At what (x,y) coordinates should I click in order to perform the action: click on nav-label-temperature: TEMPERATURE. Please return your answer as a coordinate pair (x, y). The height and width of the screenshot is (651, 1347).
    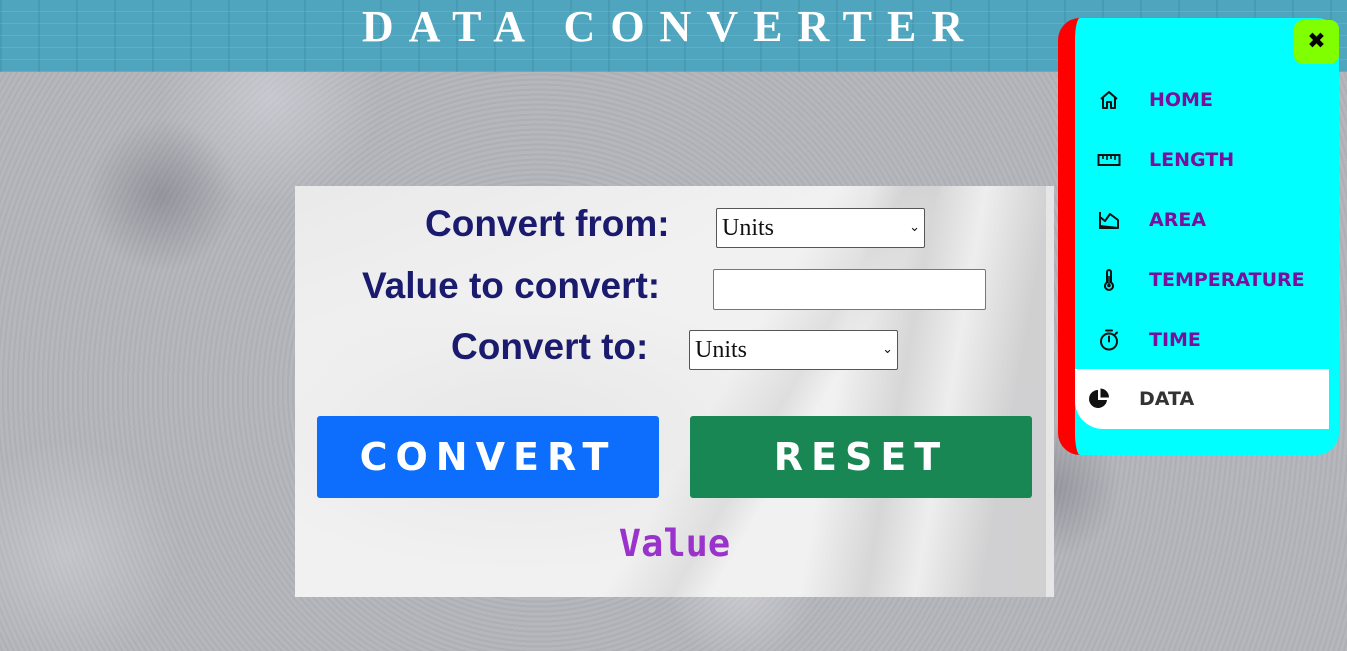
    Looking at the image, I should click on (1227, 280).